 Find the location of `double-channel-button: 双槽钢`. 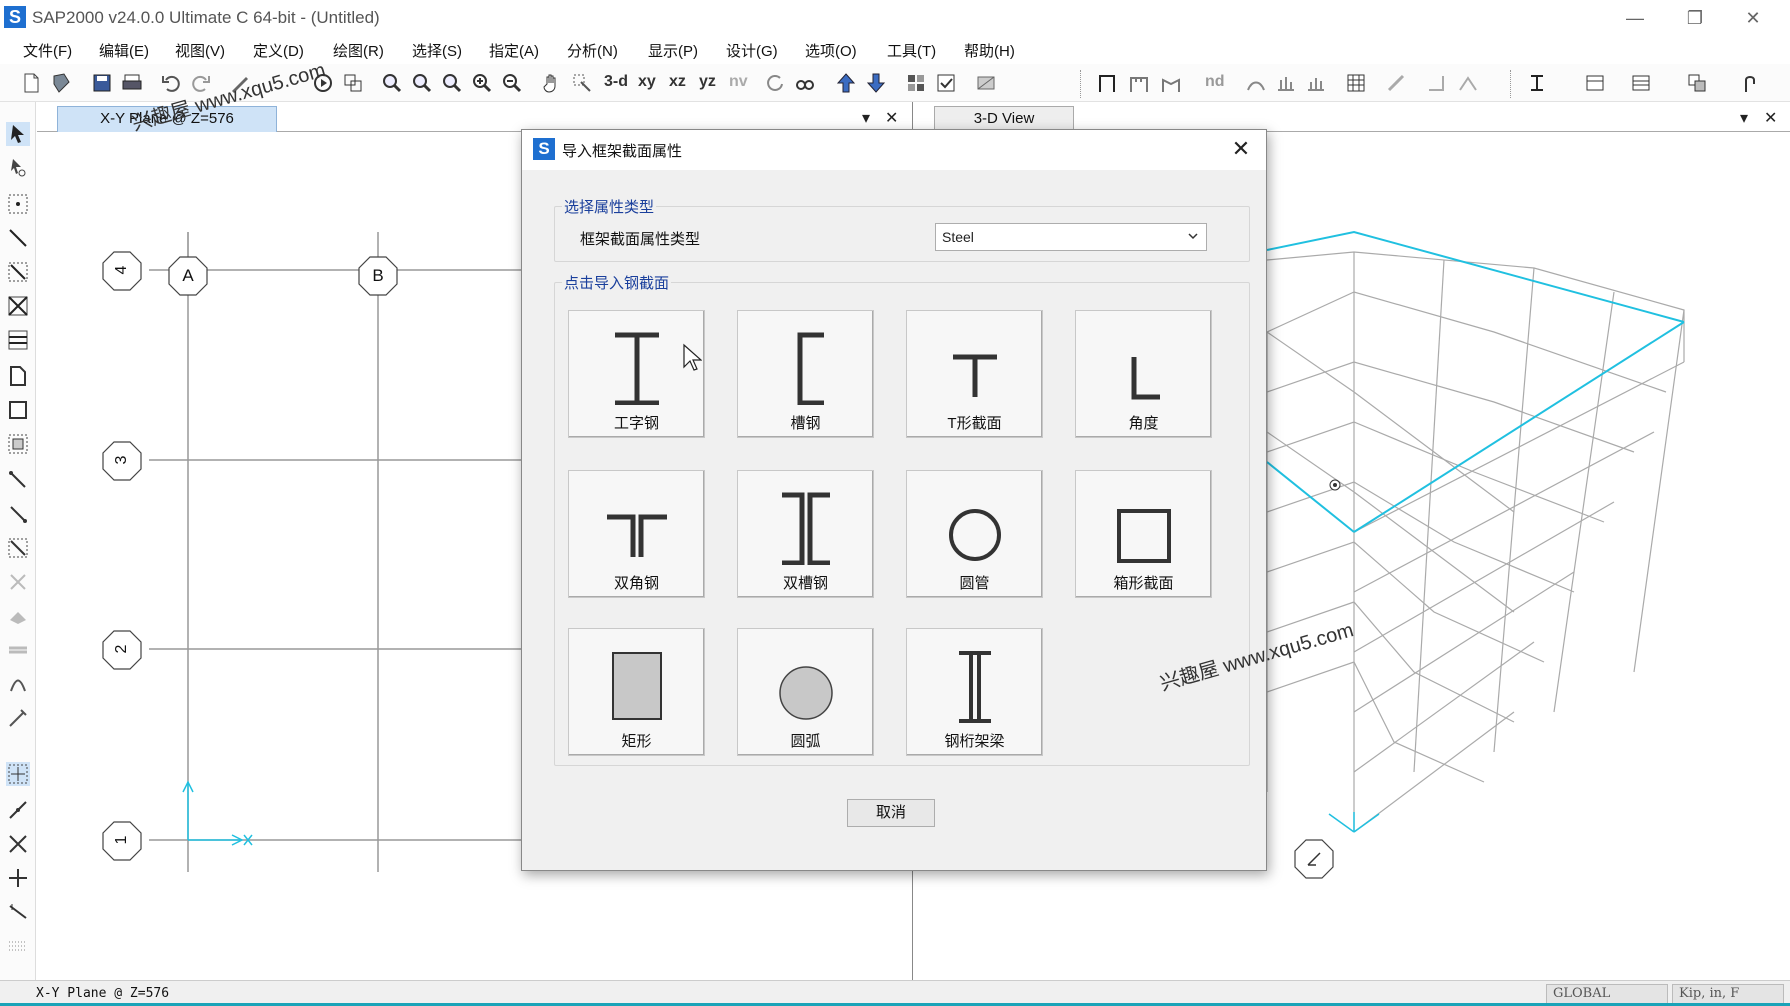

double-channel-button: 双槽钢 is located at coordinates (805, 534).